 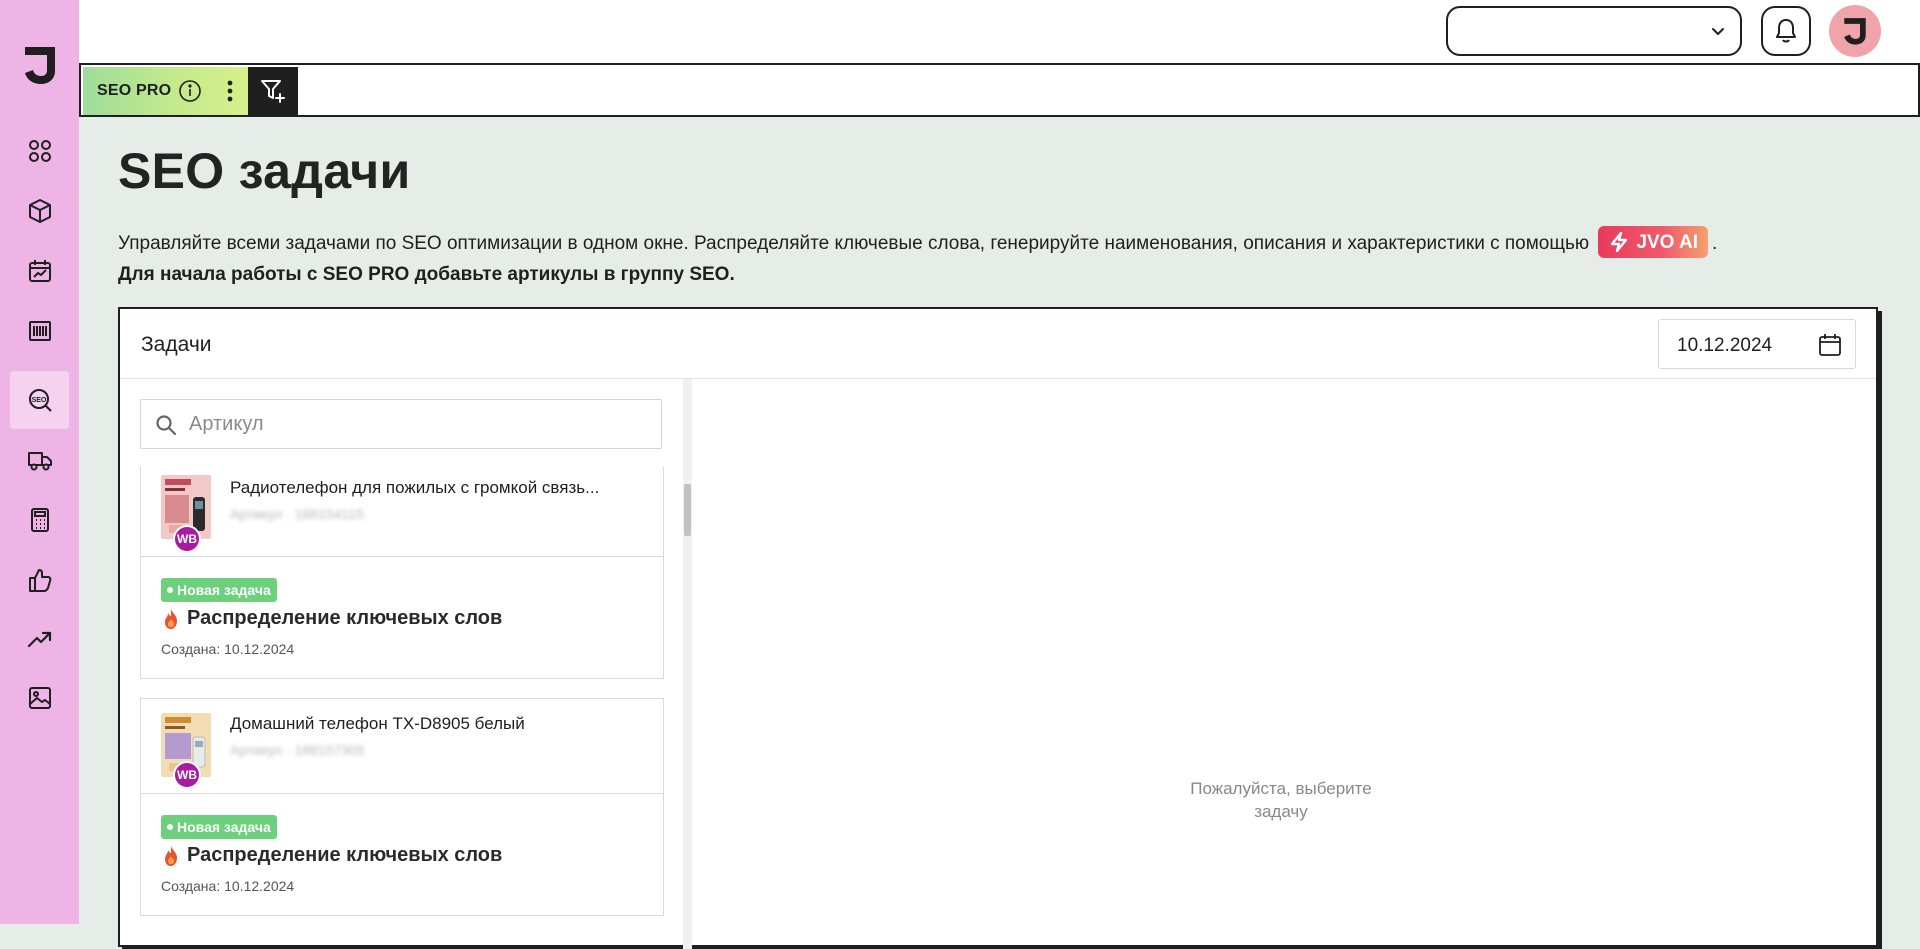 I want to click on chevron-down-icon, so click(x=1718, y=31).